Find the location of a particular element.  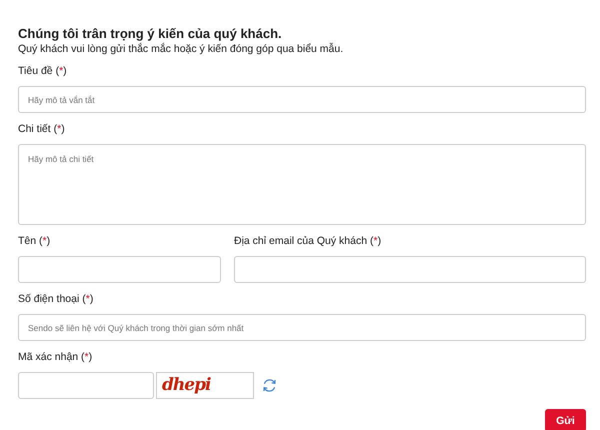

field-label: Chi tiết (*) is located at coordinates (41, 129).